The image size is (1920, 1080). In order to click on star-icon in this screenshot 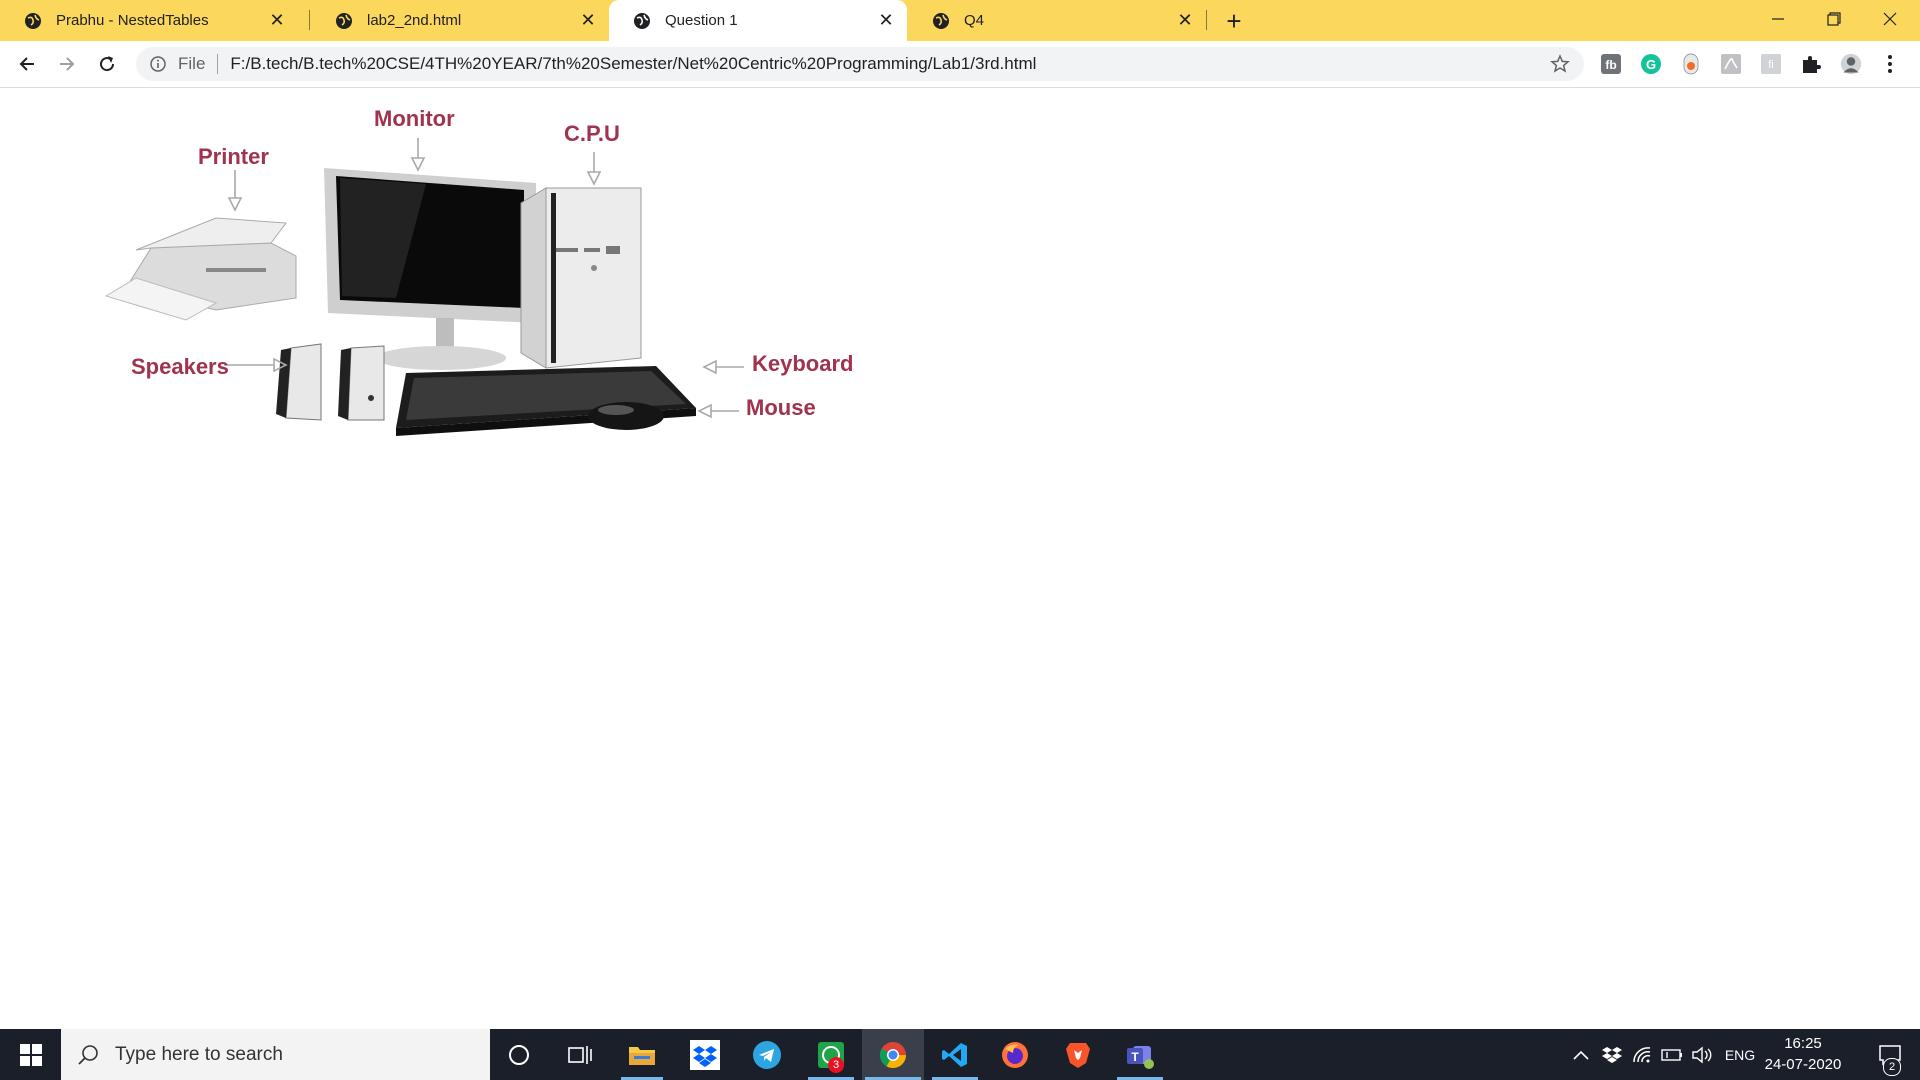, I will do `click(1560, 64)`.